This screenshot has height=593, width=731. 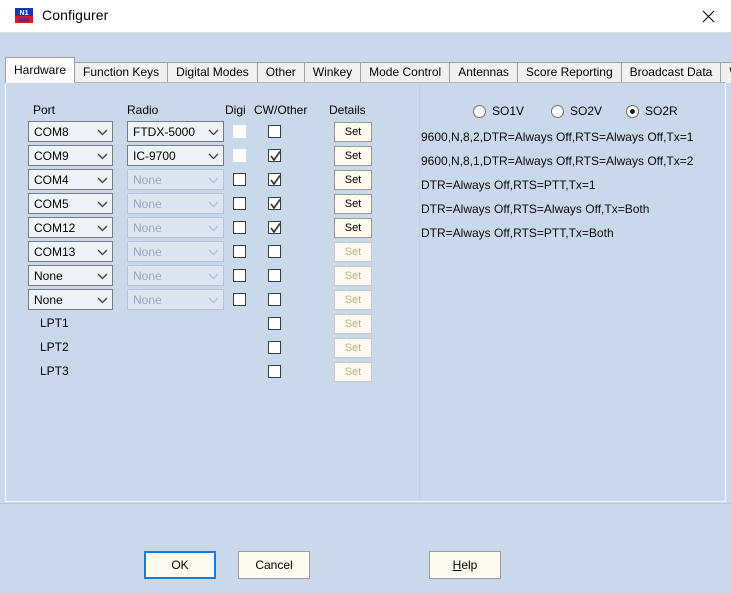 I want to click on radio-option-label: SO2V, so click(x=586, y=111).